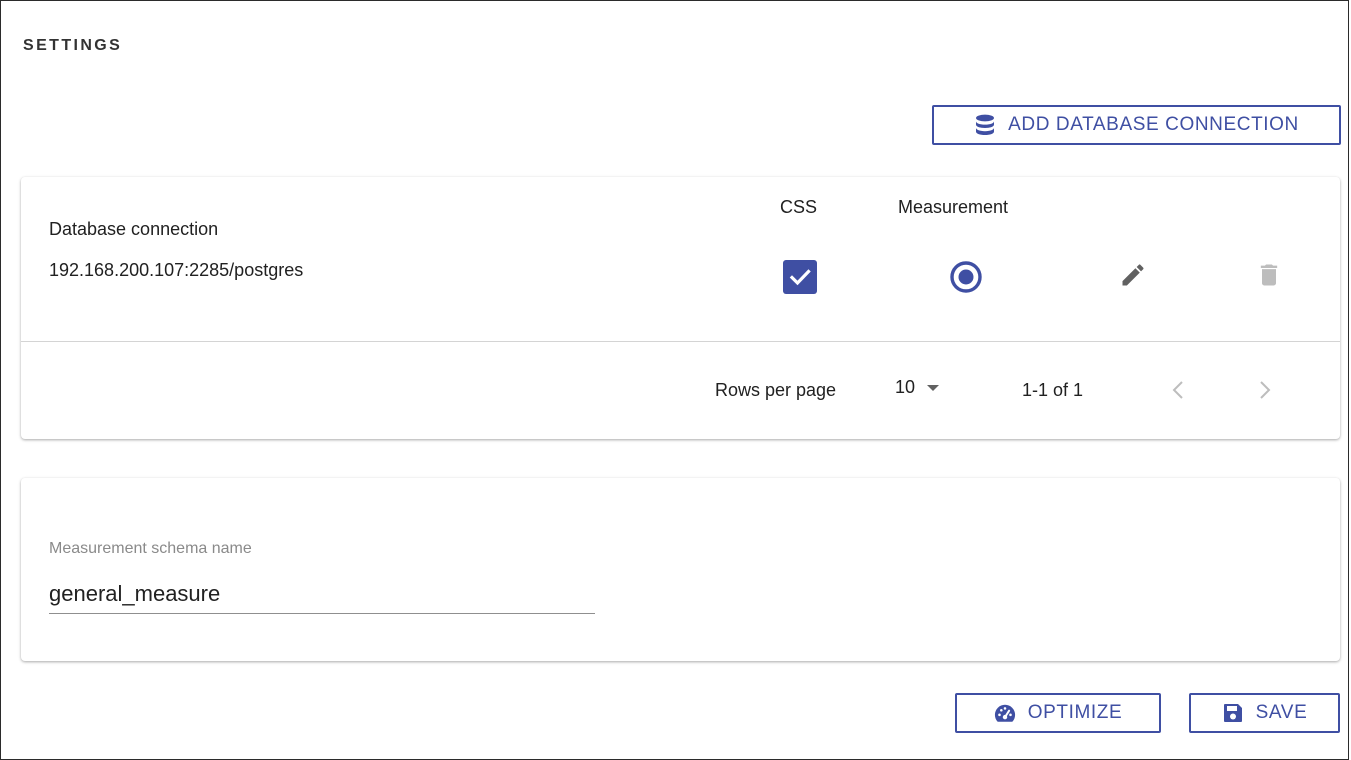 This screenshot has height=760, width=1351. I want to click on add-database-connection-button: ADD DATABASE CONNECTION, so click(1136, 125).